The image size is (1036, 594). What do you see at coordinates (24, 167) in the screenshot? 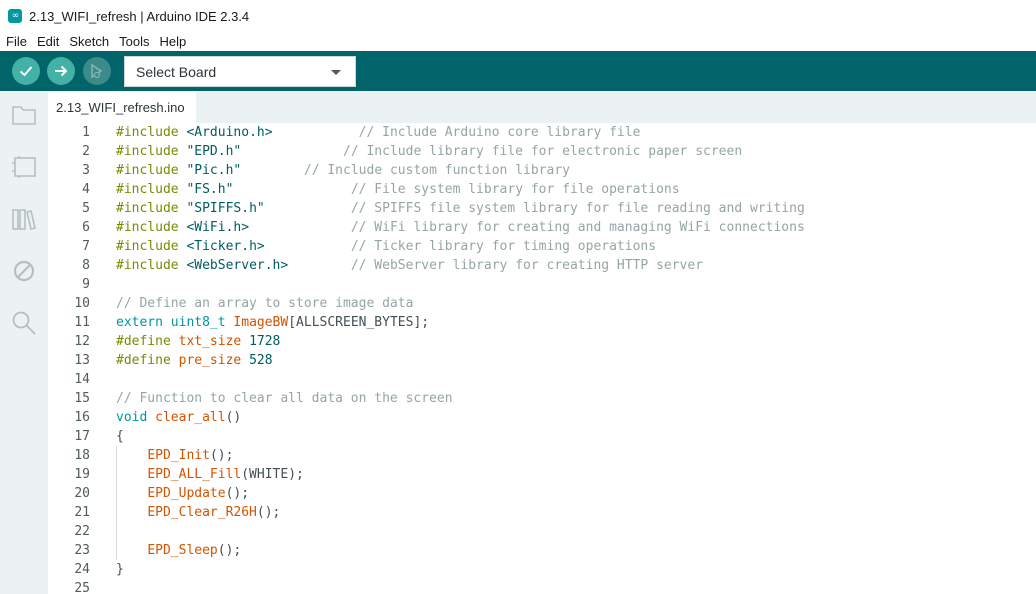
I see `boards-manager-button` at bounding box center [24, 167].